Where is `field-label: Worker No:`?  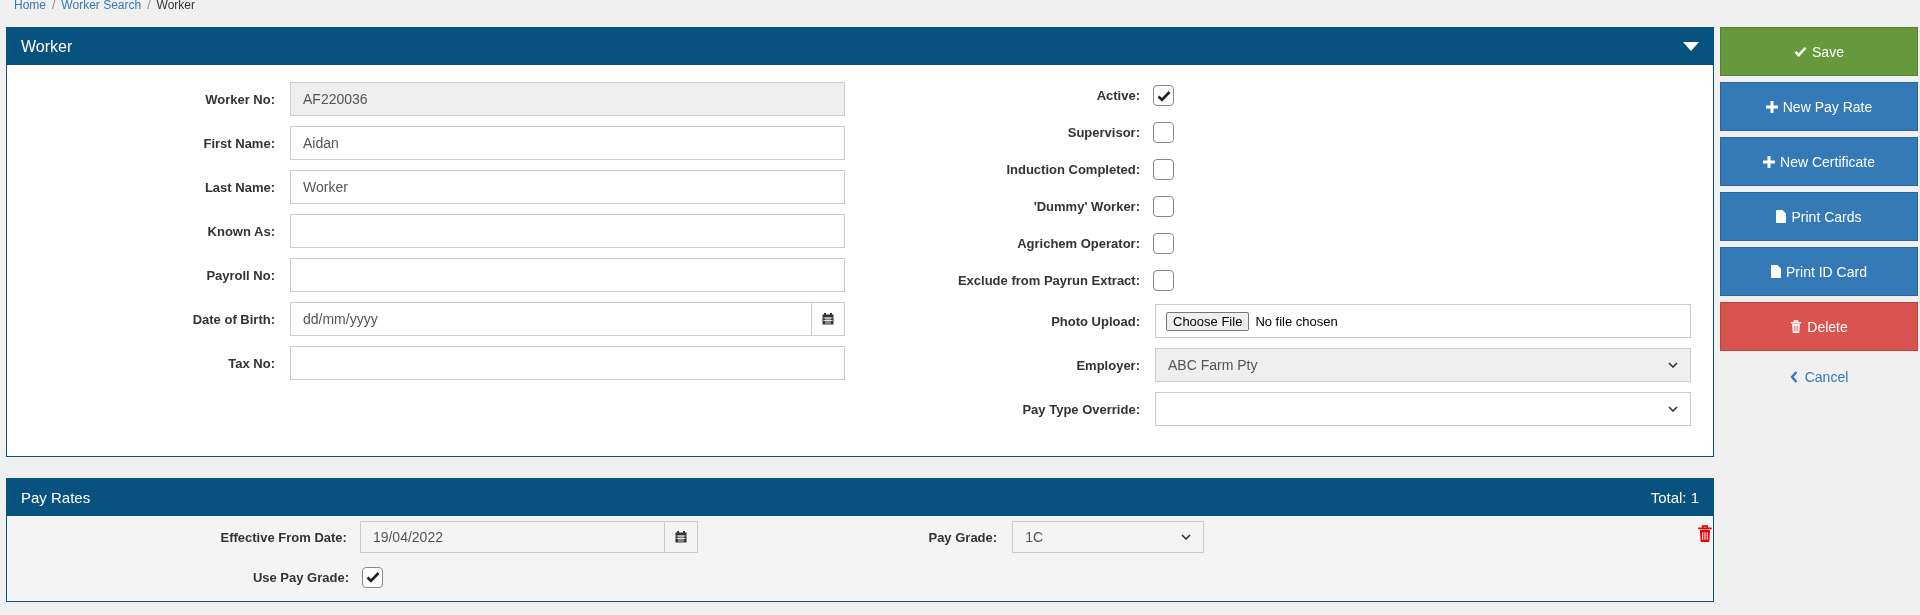
field-label: Worker No: is located at coordinates (239, 99).